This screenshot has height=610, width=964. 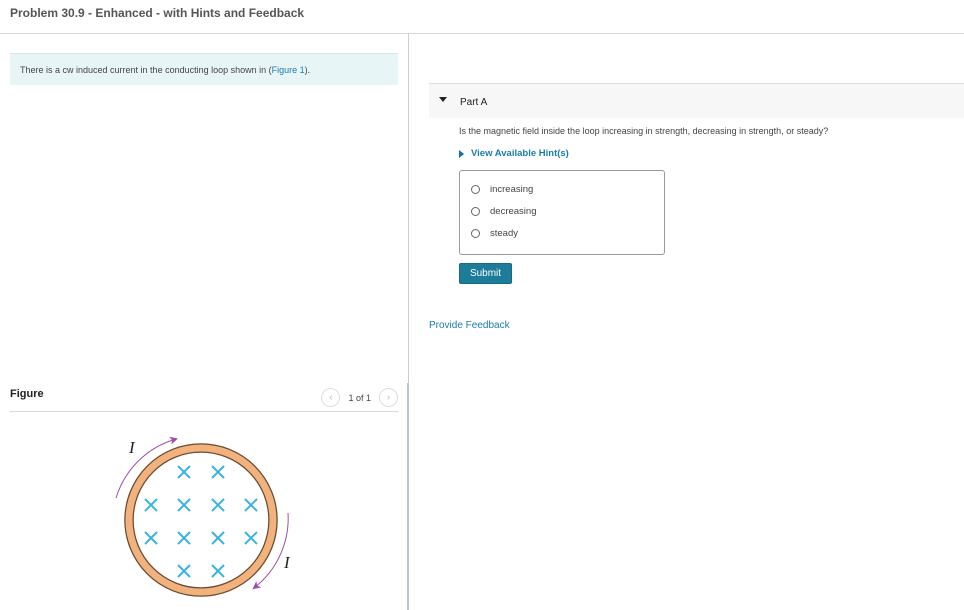 I want to click on figure-prev-button: ‹, so click(x=331, y=397).